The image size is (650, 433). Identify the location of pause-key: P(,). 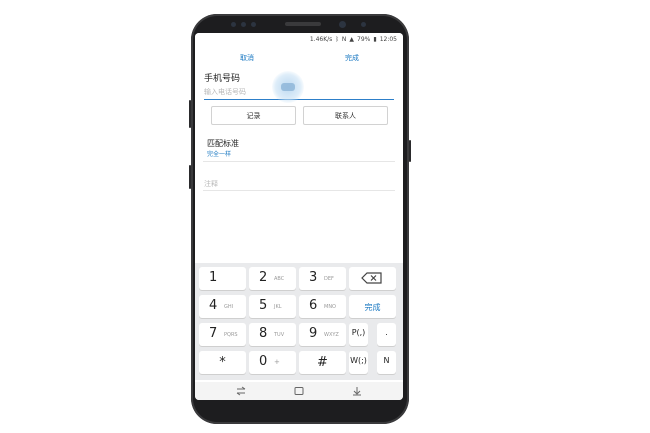
(358, 334).